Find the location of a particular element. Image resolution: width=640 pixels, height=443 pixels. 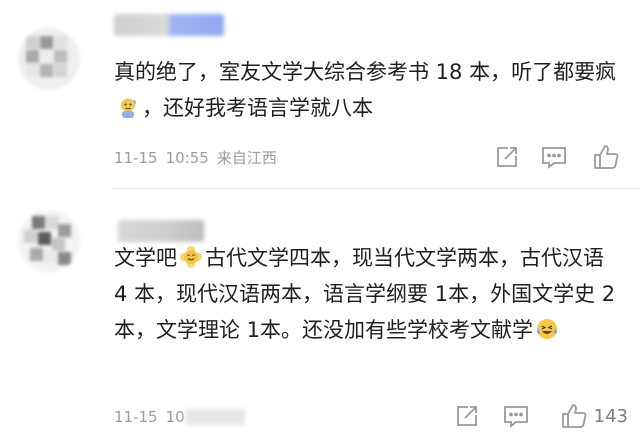

like-button is located at coordinates (609, 157).